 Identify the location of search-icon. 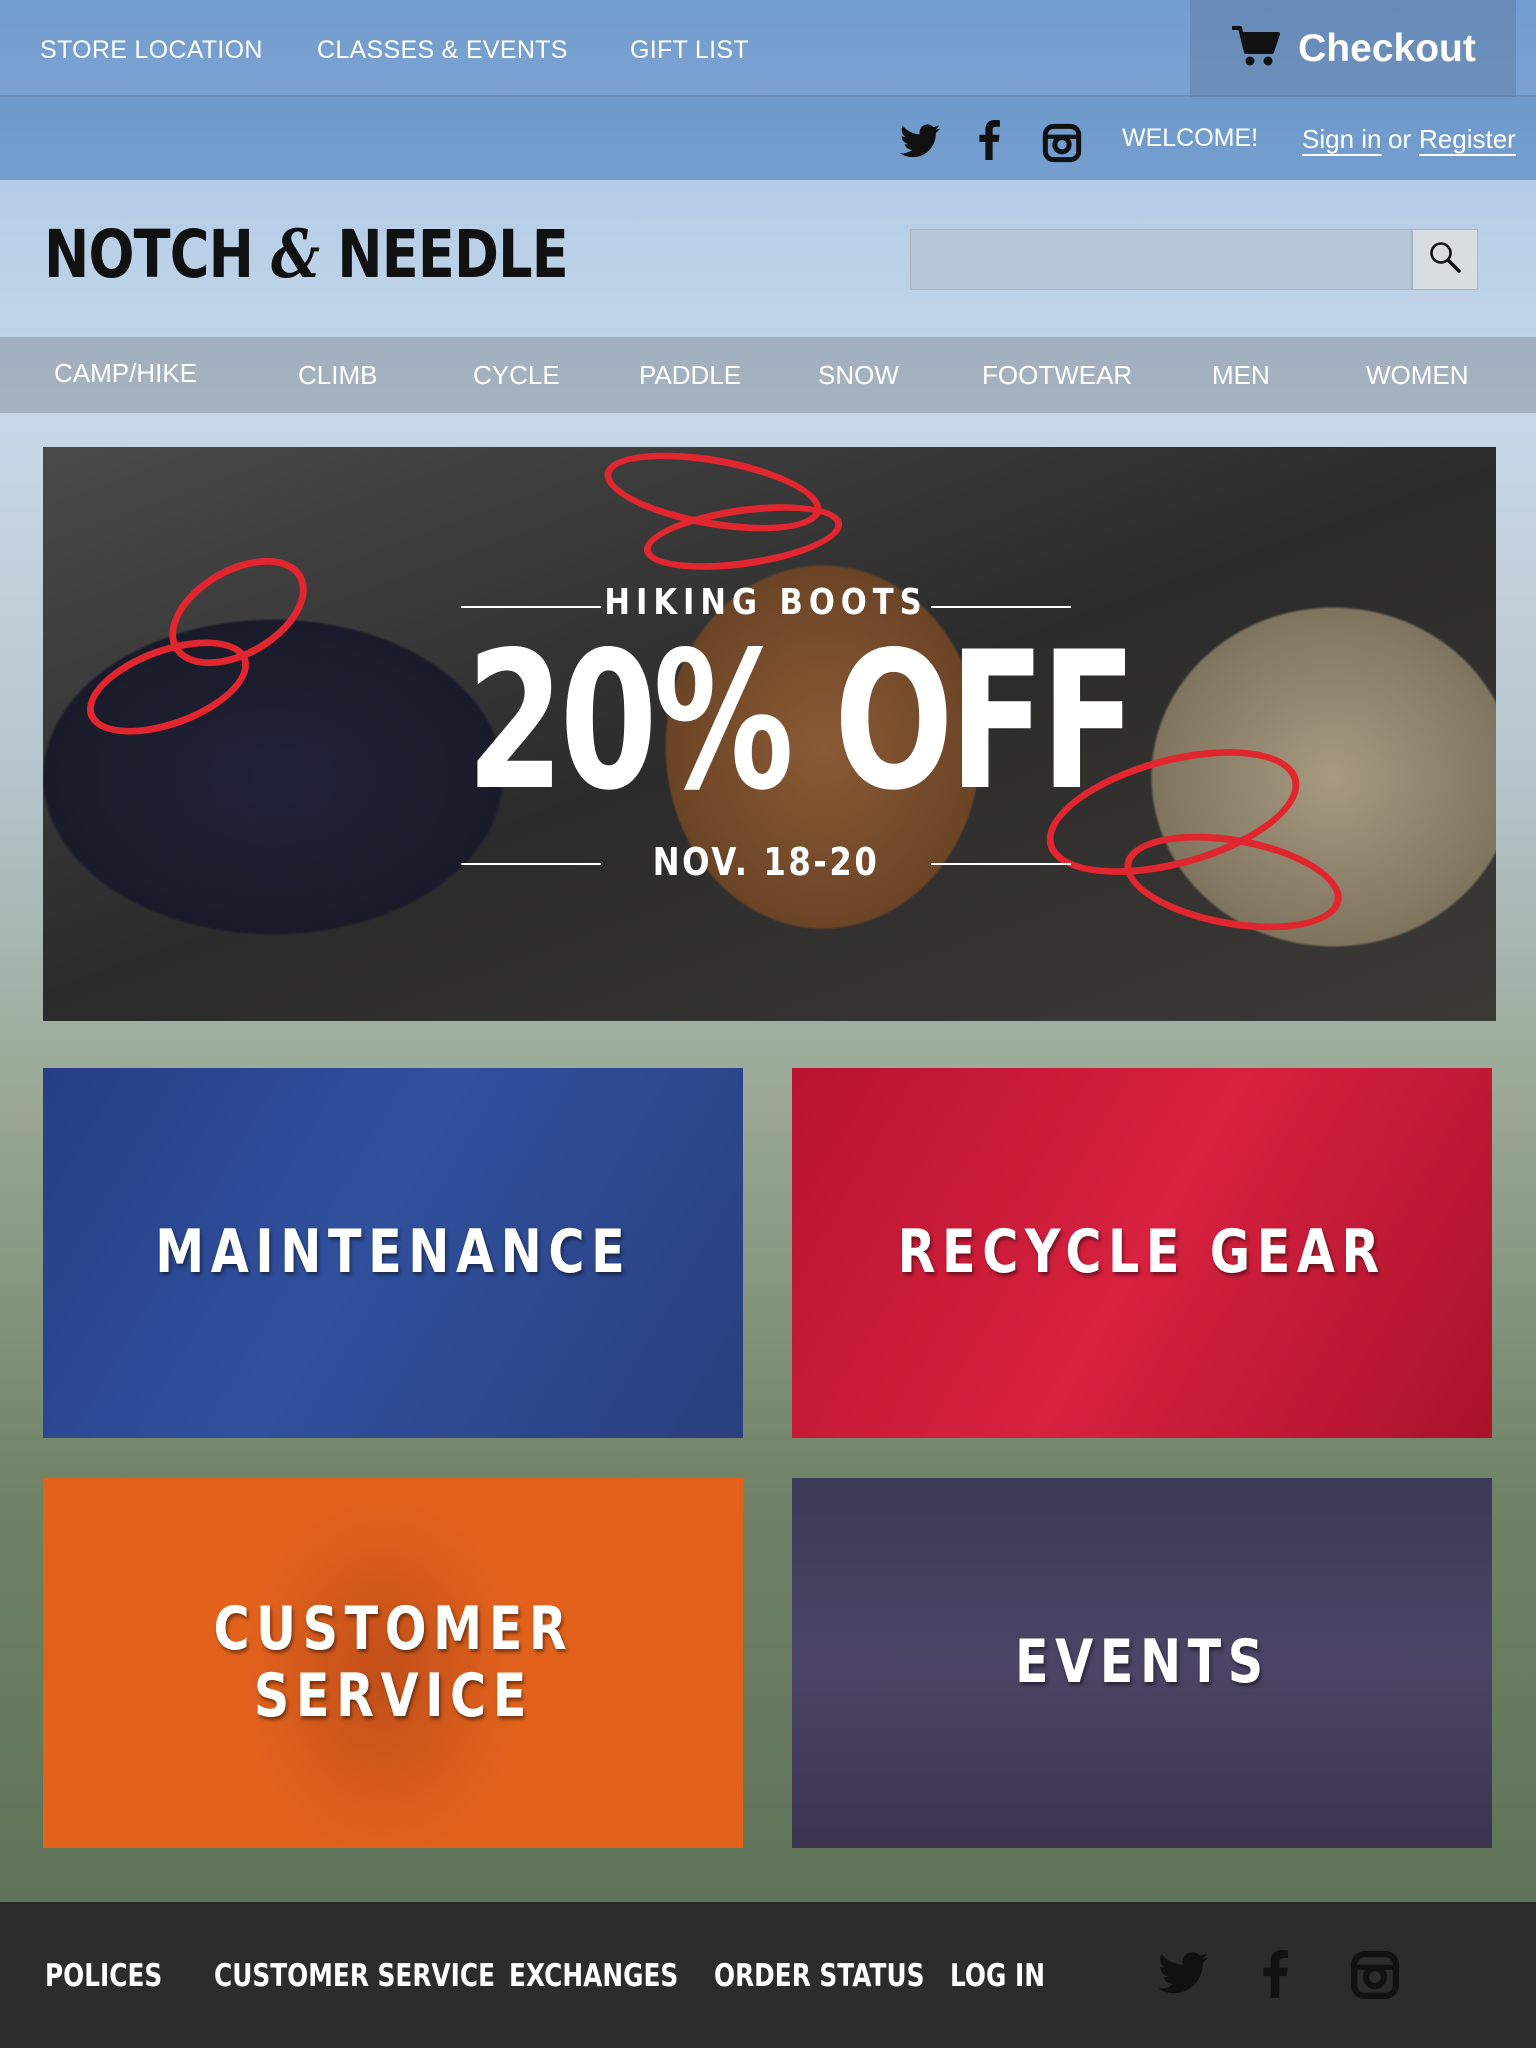
(1445, 259).